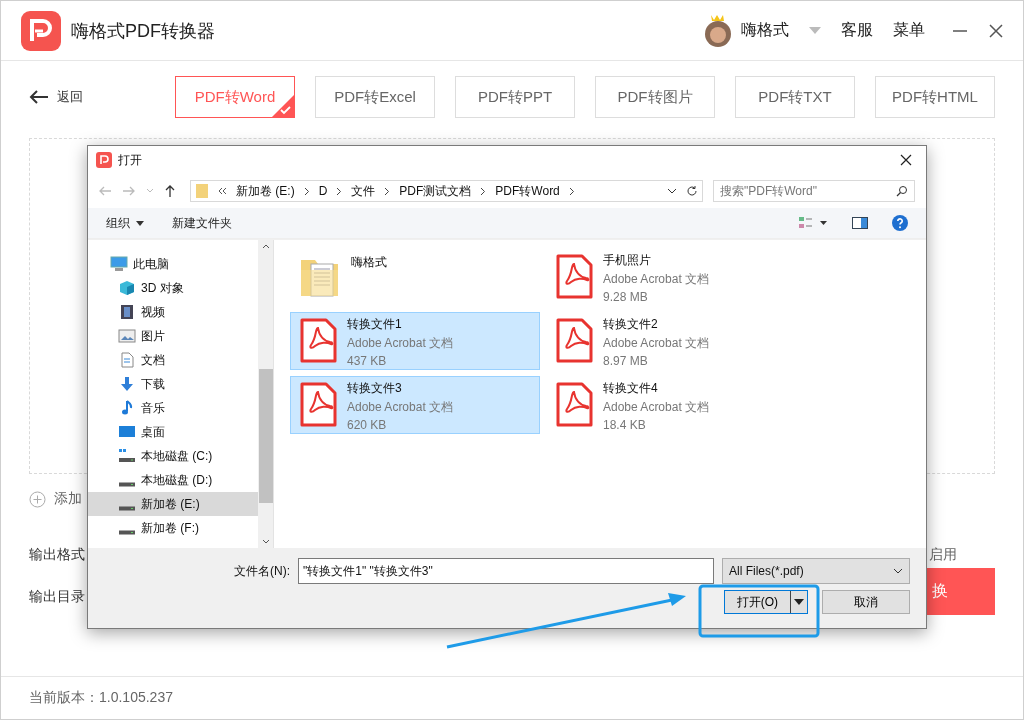 The image size is (1024, 720). Describe the element at coordinates (202, 223) in the screenshot. I see `new-folder-button: 新建文件夹` at that location.